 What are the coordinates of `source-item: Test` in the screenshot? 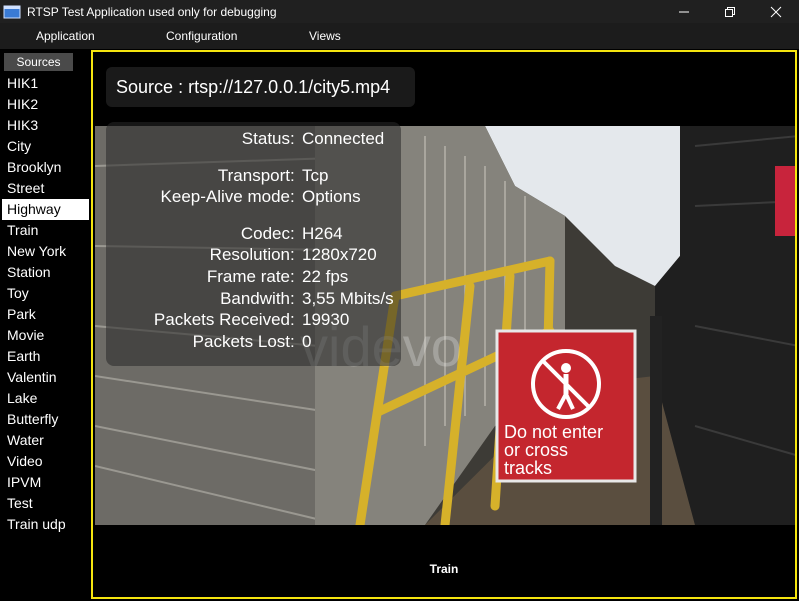 It's located at (45, 503).